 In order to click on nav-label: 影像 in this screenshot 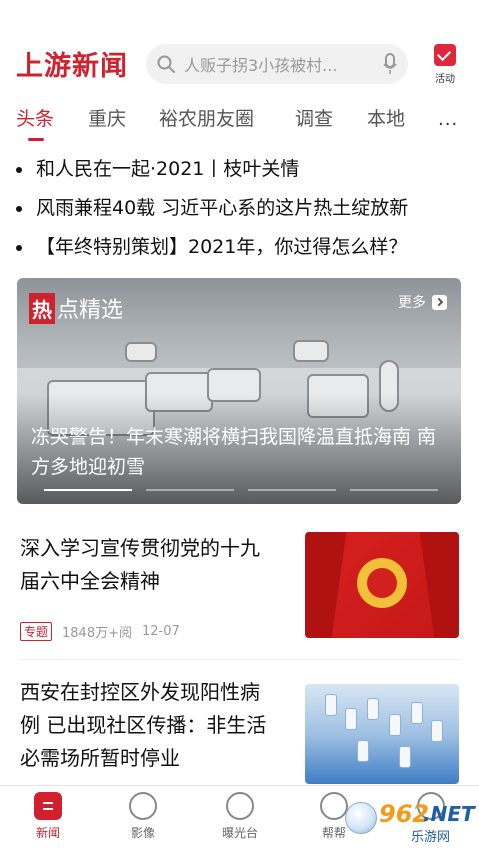, I will do `click(142, 833)`.